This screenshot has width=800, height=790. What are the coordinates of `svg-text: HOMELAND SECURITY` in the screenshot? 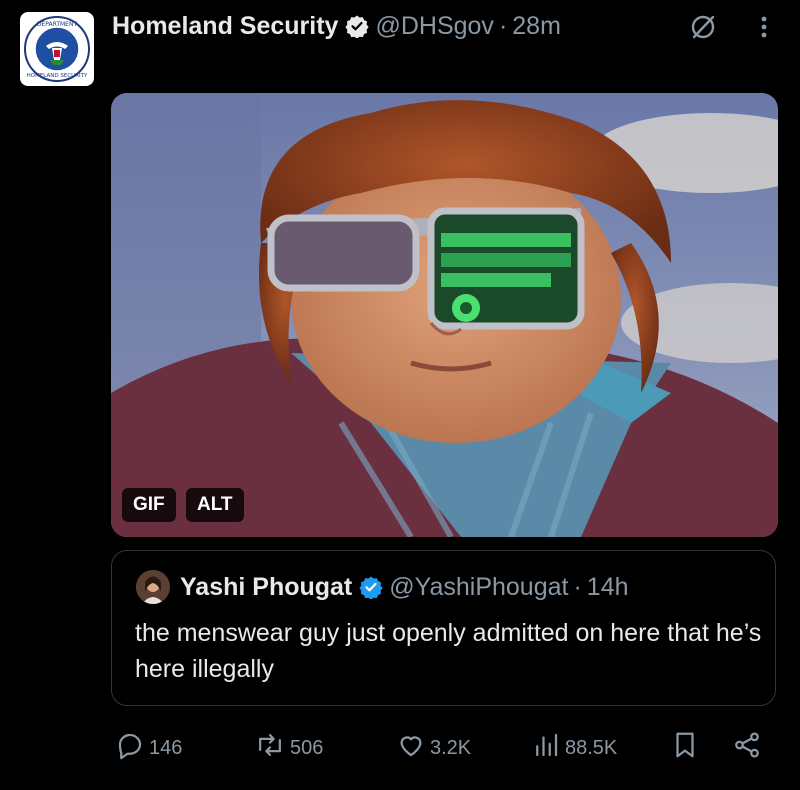 It's located at (57, 76).